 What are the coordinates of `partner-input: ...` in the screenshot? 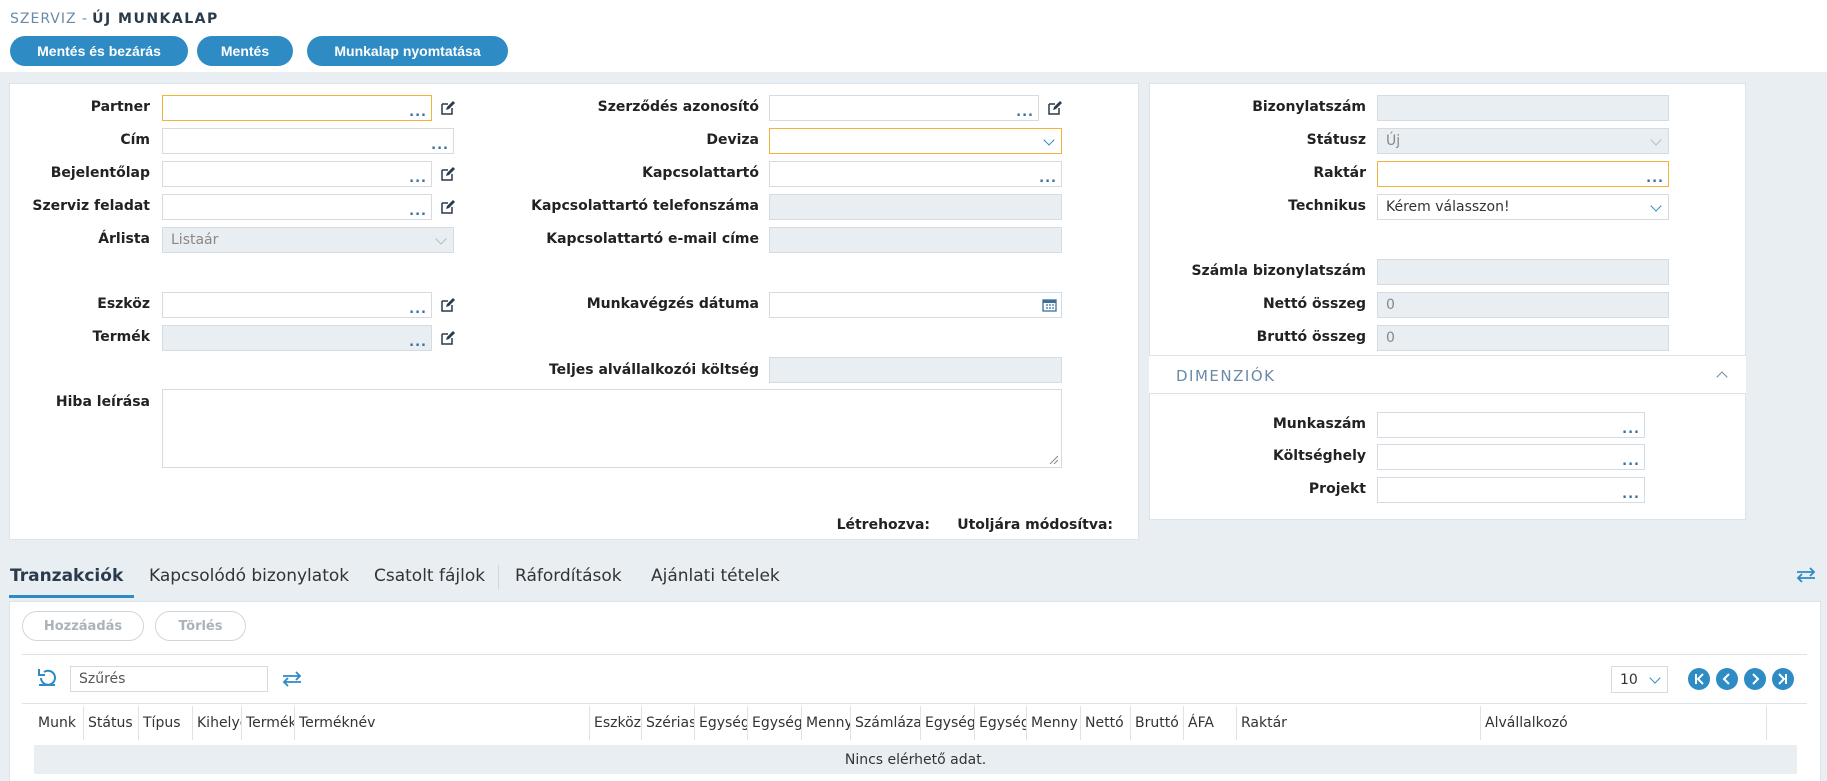 It's located at (297, 108).